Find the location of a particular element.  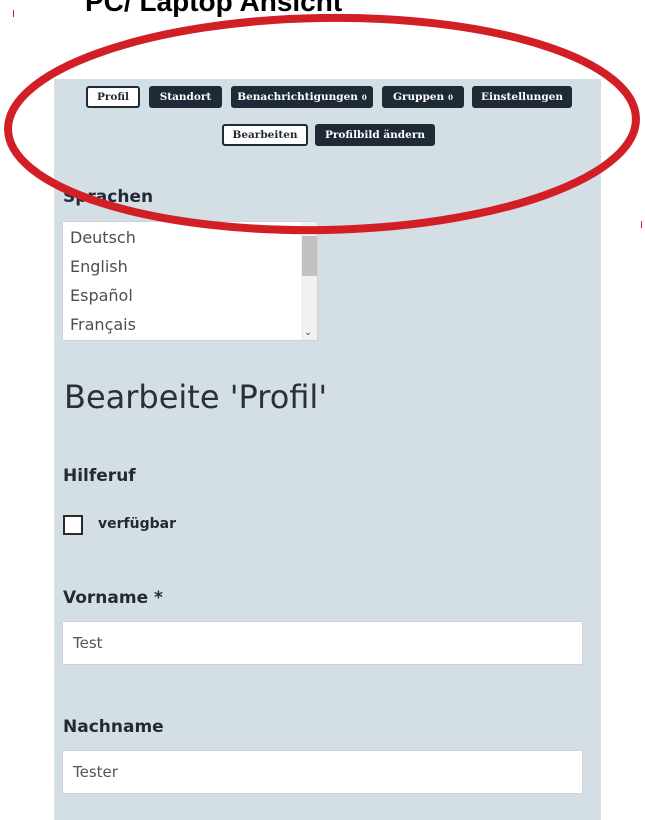

tab-profil: Profil is located at coordinates (113, 97).